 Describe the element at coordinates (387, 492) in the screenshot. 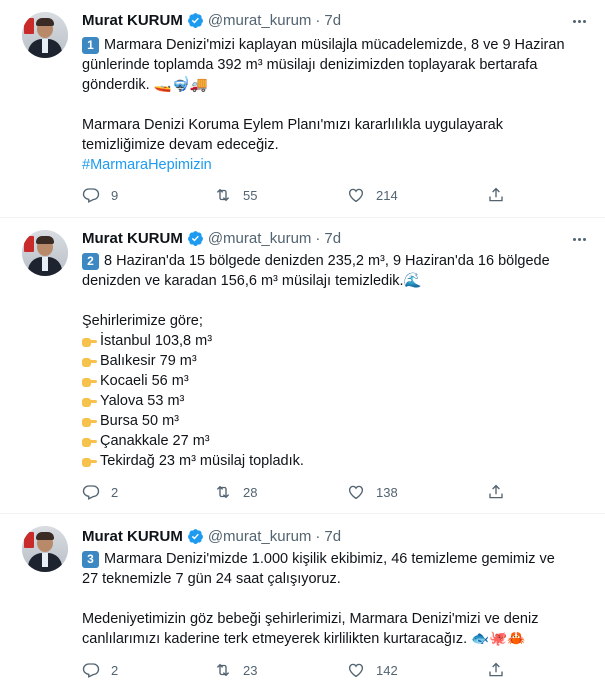

I see `like-count: 138` at that location.